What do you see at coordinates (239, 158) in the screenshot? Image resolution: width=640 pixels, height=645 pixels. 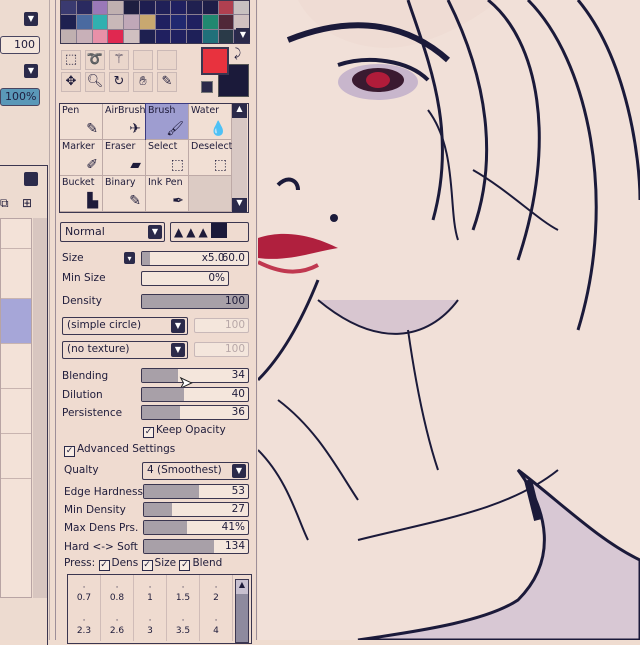 I see `brush-grid-scrollbar: ▲ ▼` at bounding box center [239, 158].